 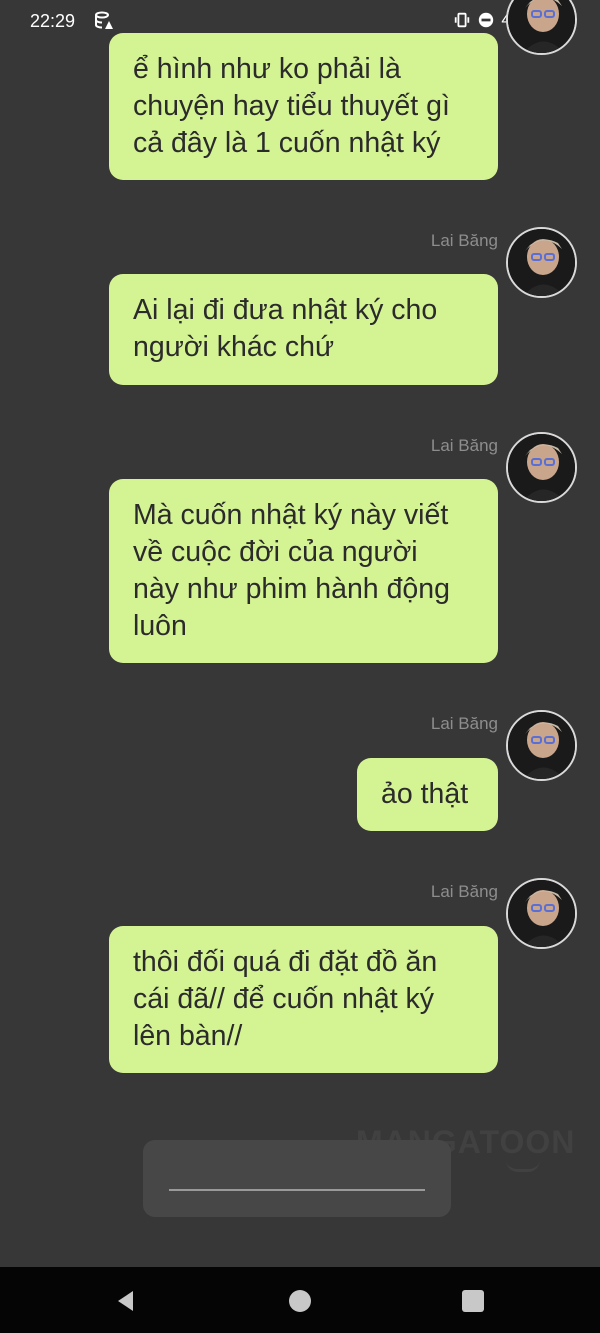 I want to click on home-icon, so click(x=300, y=1301).